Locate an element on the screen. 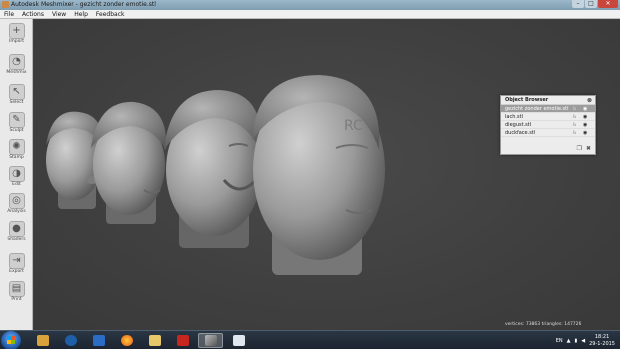 This screenshot has width=620, height=349. taskbar-app-firefox is located at coordinates (126, 340).